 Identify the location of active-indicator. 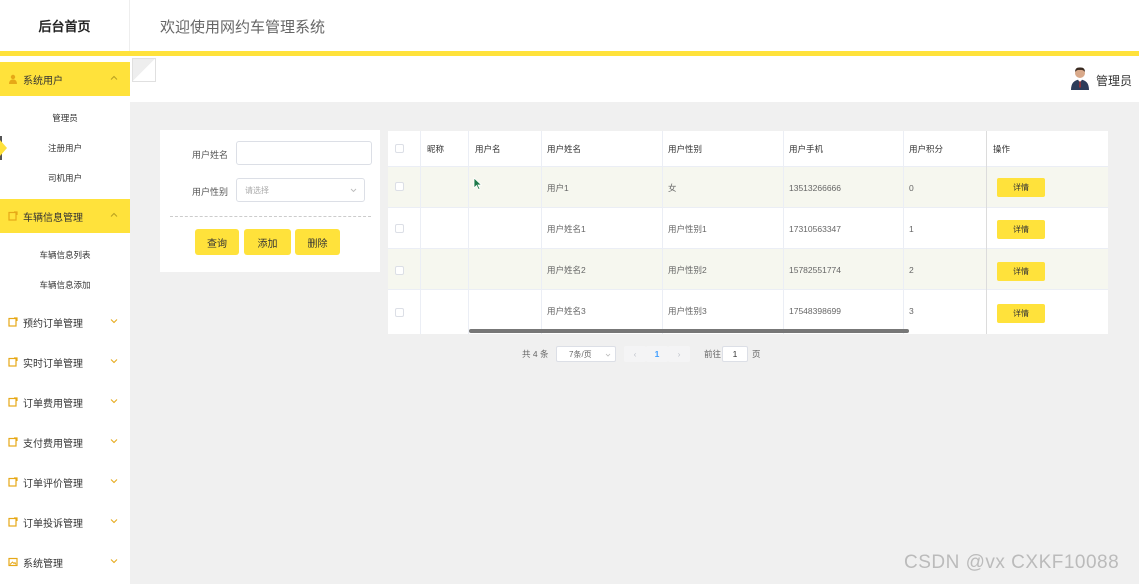
(3, 148).